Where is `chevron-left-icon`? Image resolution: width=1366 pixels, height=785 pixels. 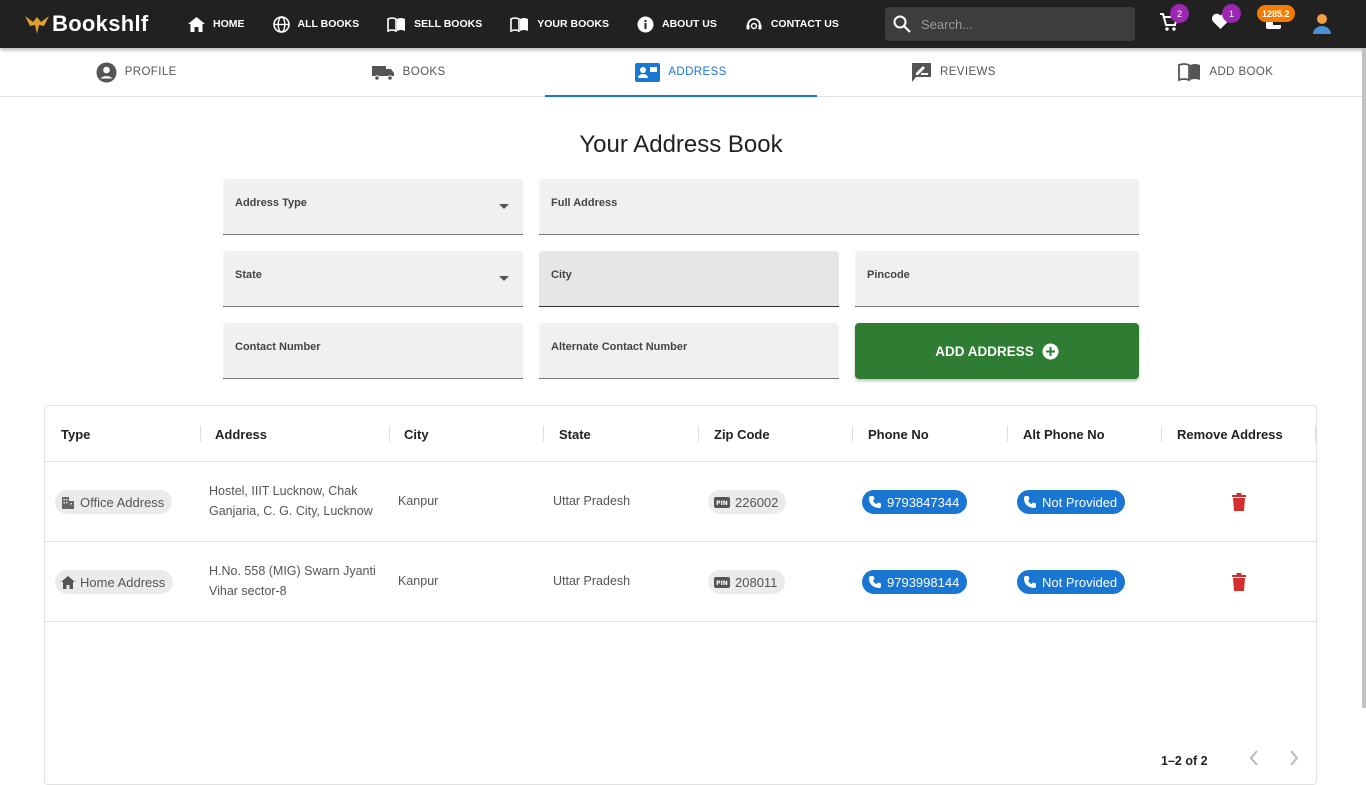 chevron-left-icon is located at coordinates (1254, 758).